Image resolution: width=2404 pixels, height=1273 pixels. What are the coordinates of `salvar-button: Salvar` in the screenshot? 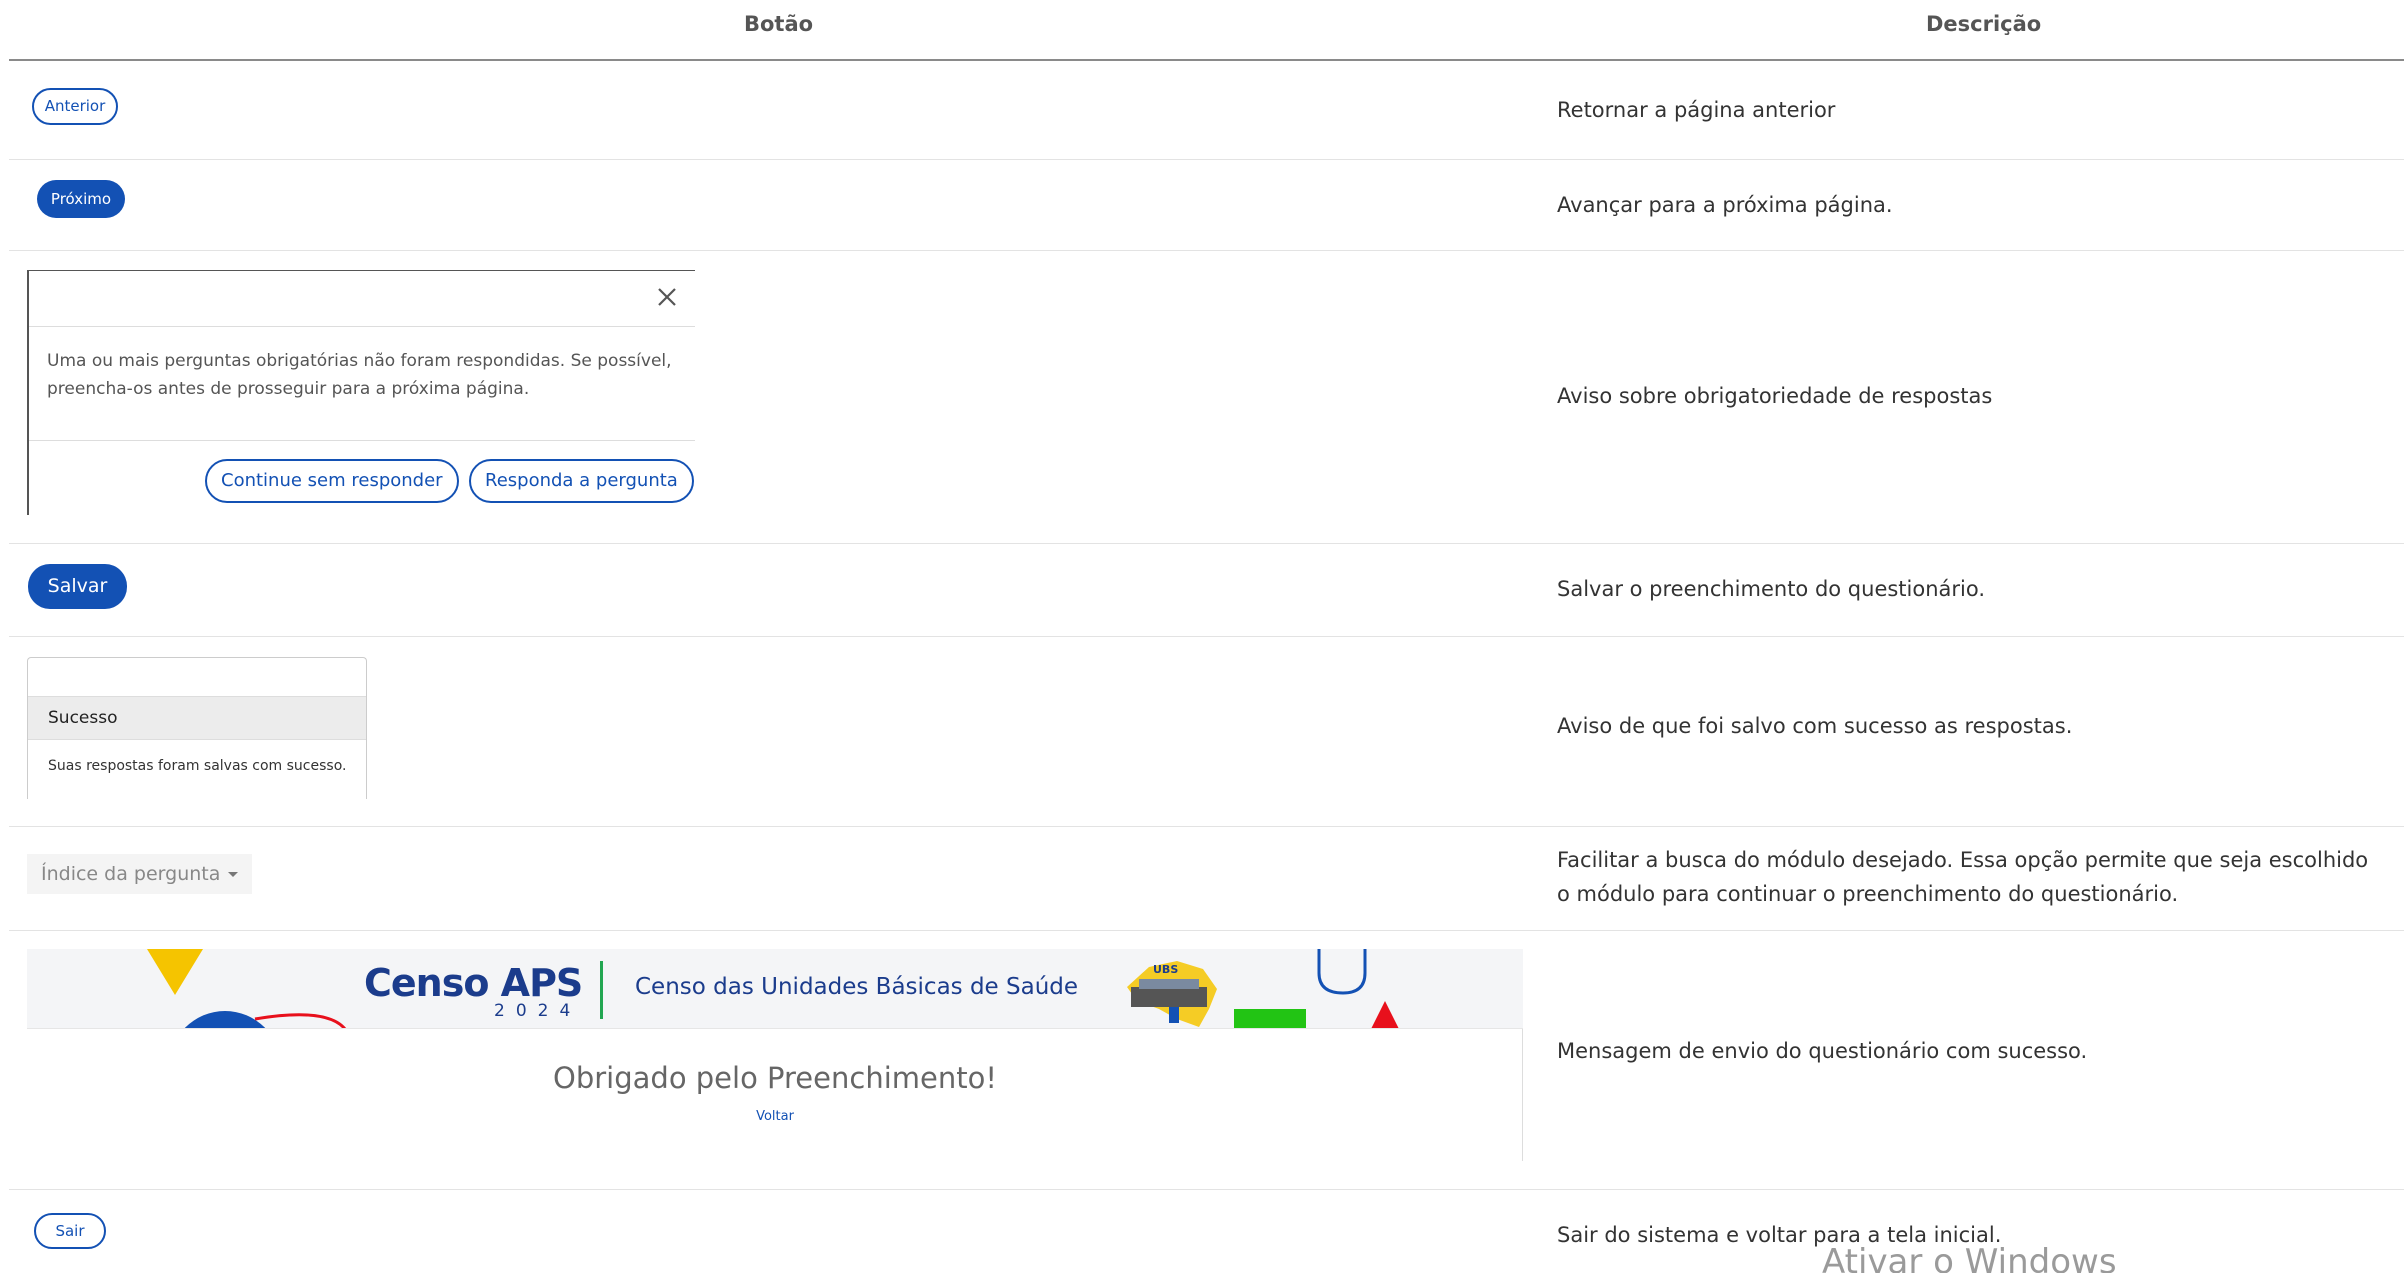 It's located at (77, 586).